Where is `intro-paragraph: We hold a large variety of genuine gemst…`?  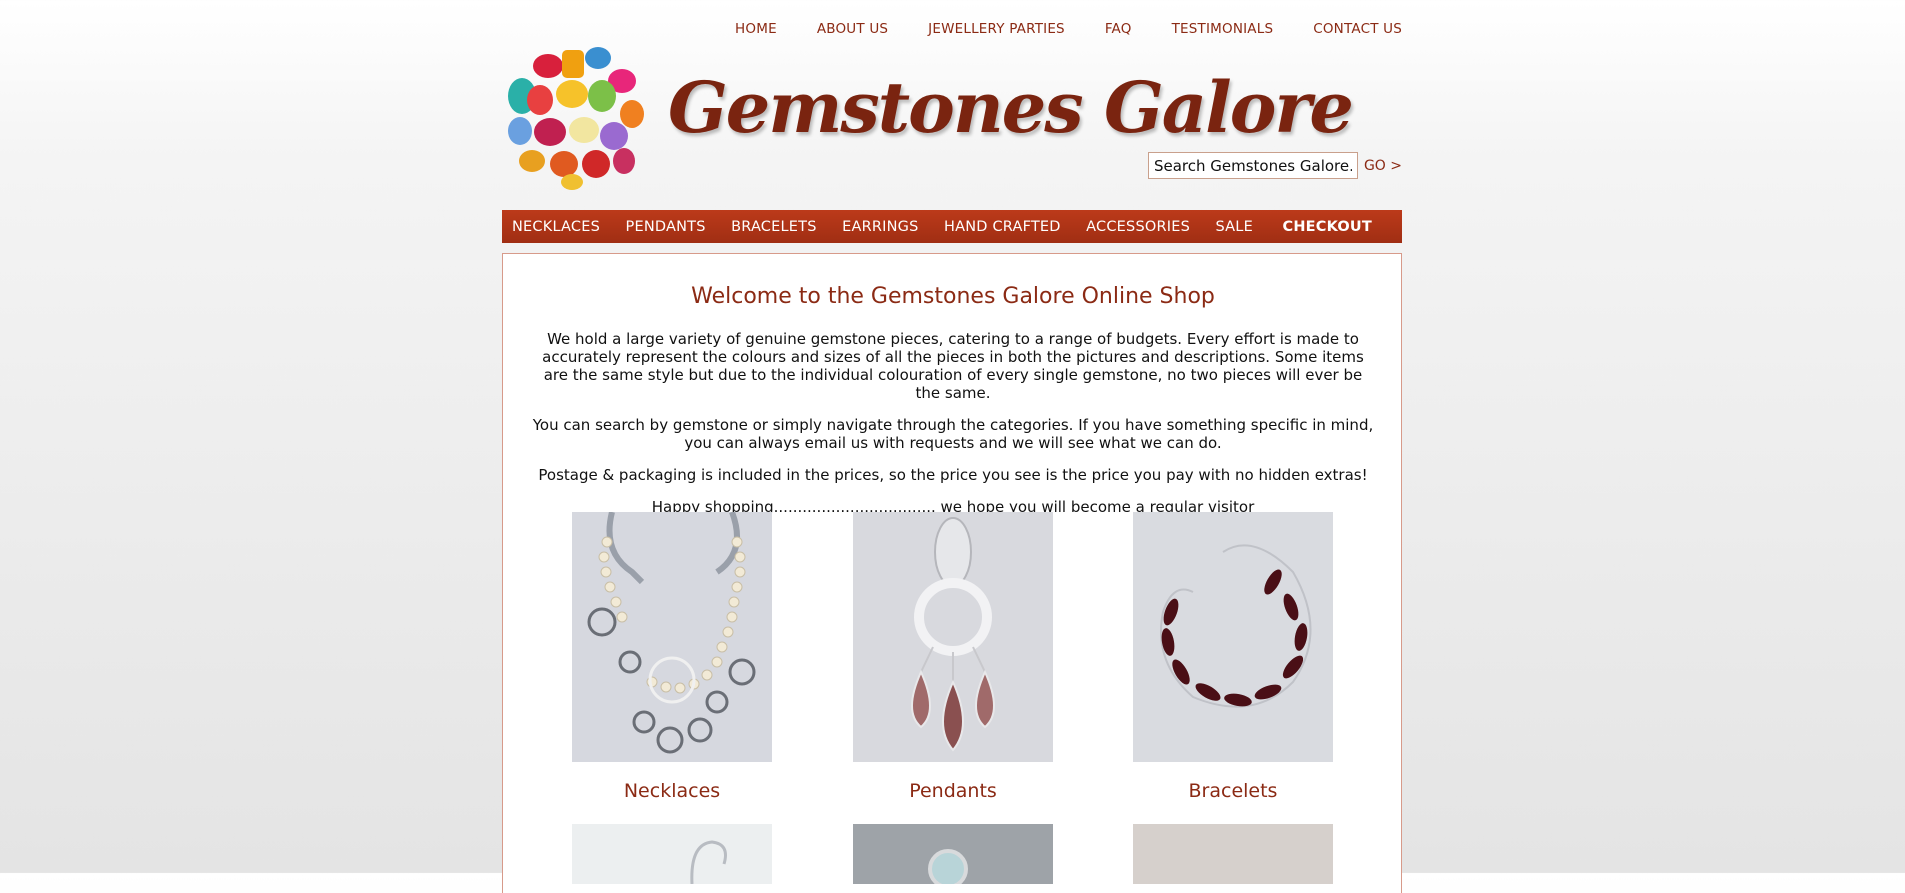
intro-paragraph: We hold a large variety of genuine gemst… is located at coordinates (953, 366).